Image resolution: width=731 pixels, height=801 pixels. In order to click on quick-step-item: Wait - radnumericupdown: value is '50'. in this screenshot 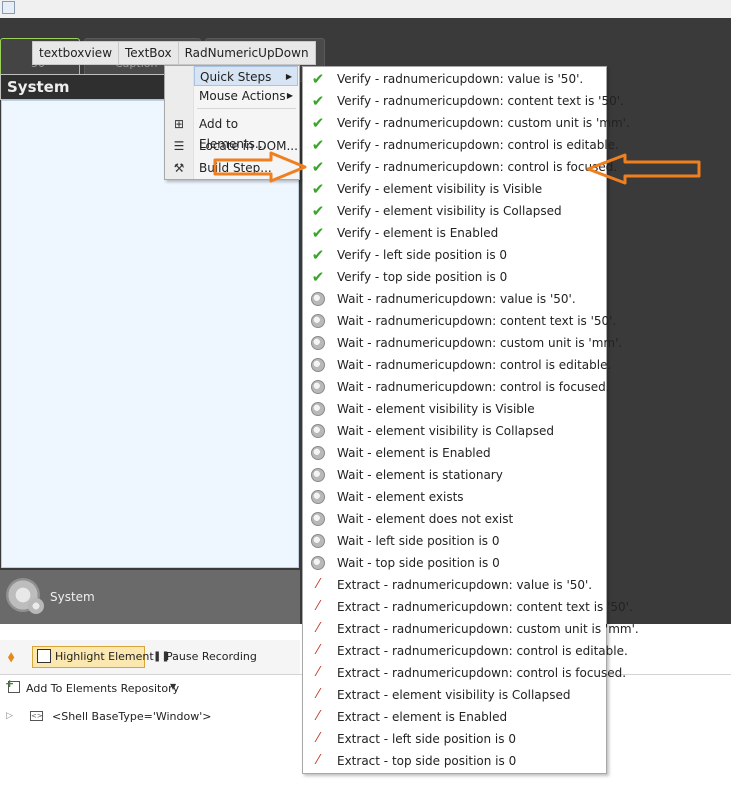, I will do `click(454, 299)`.